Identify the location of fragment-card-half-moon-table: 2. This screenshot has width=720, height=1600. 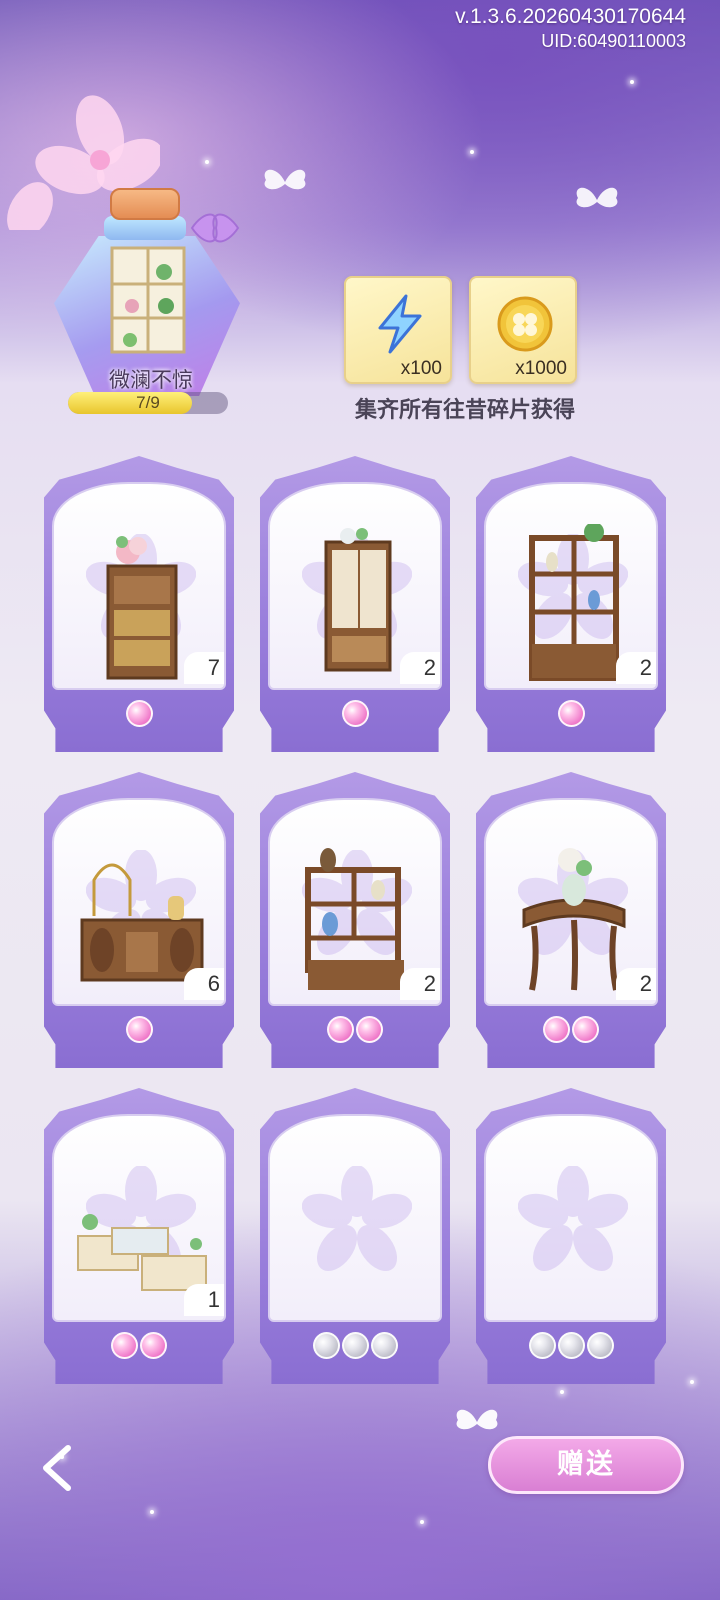
(571, 920).